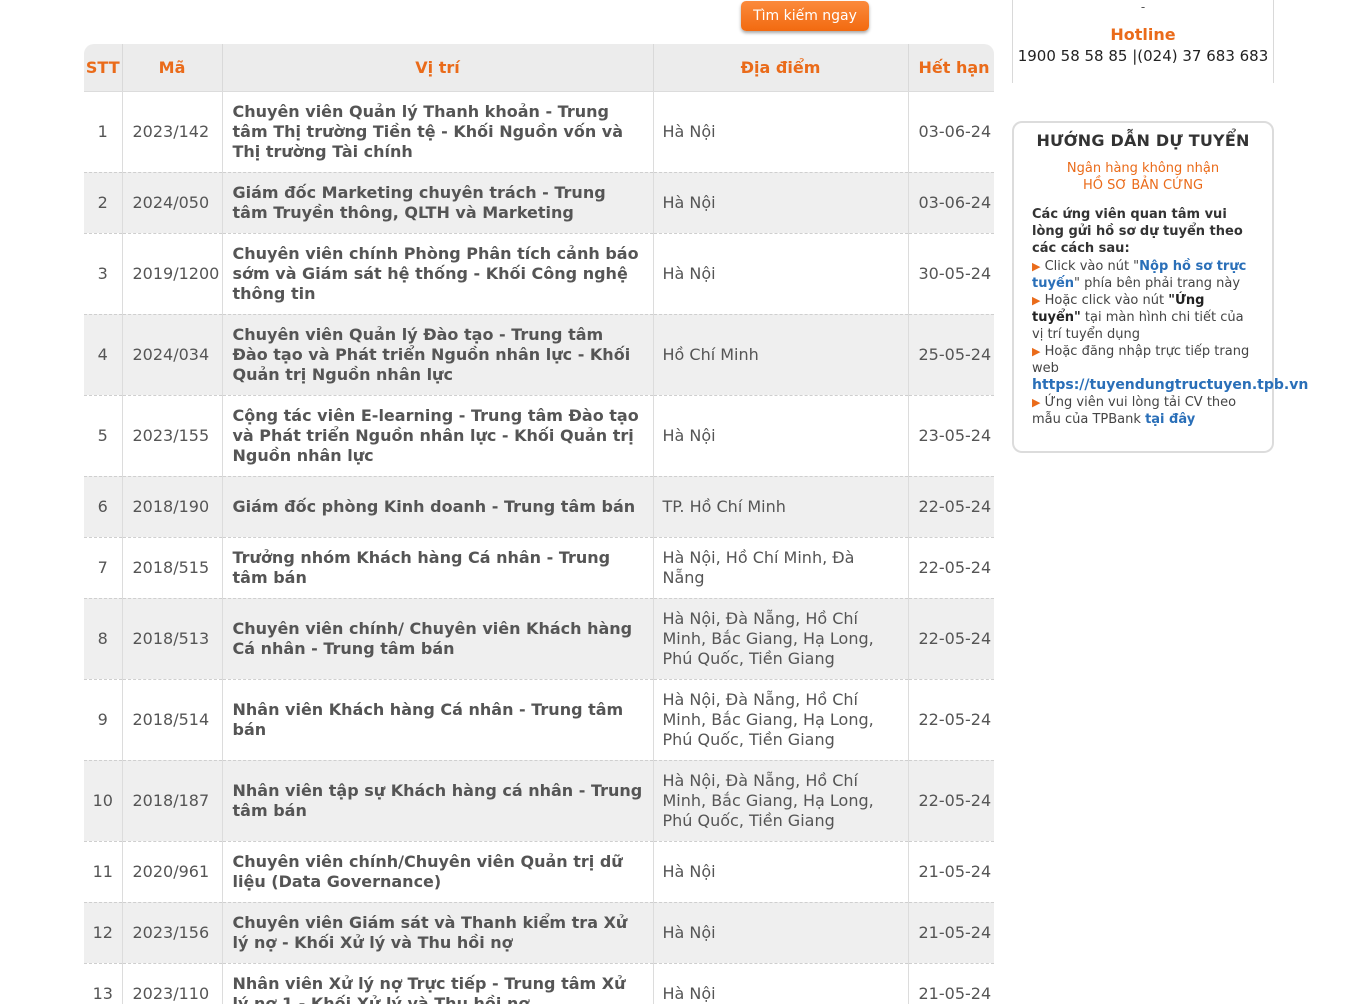 The width and height of the screenshot is (1353, 1004). Describe the element at coordinates (951, 436) in the screenshot. I see `row-expiry: 23-05-24` at that location.